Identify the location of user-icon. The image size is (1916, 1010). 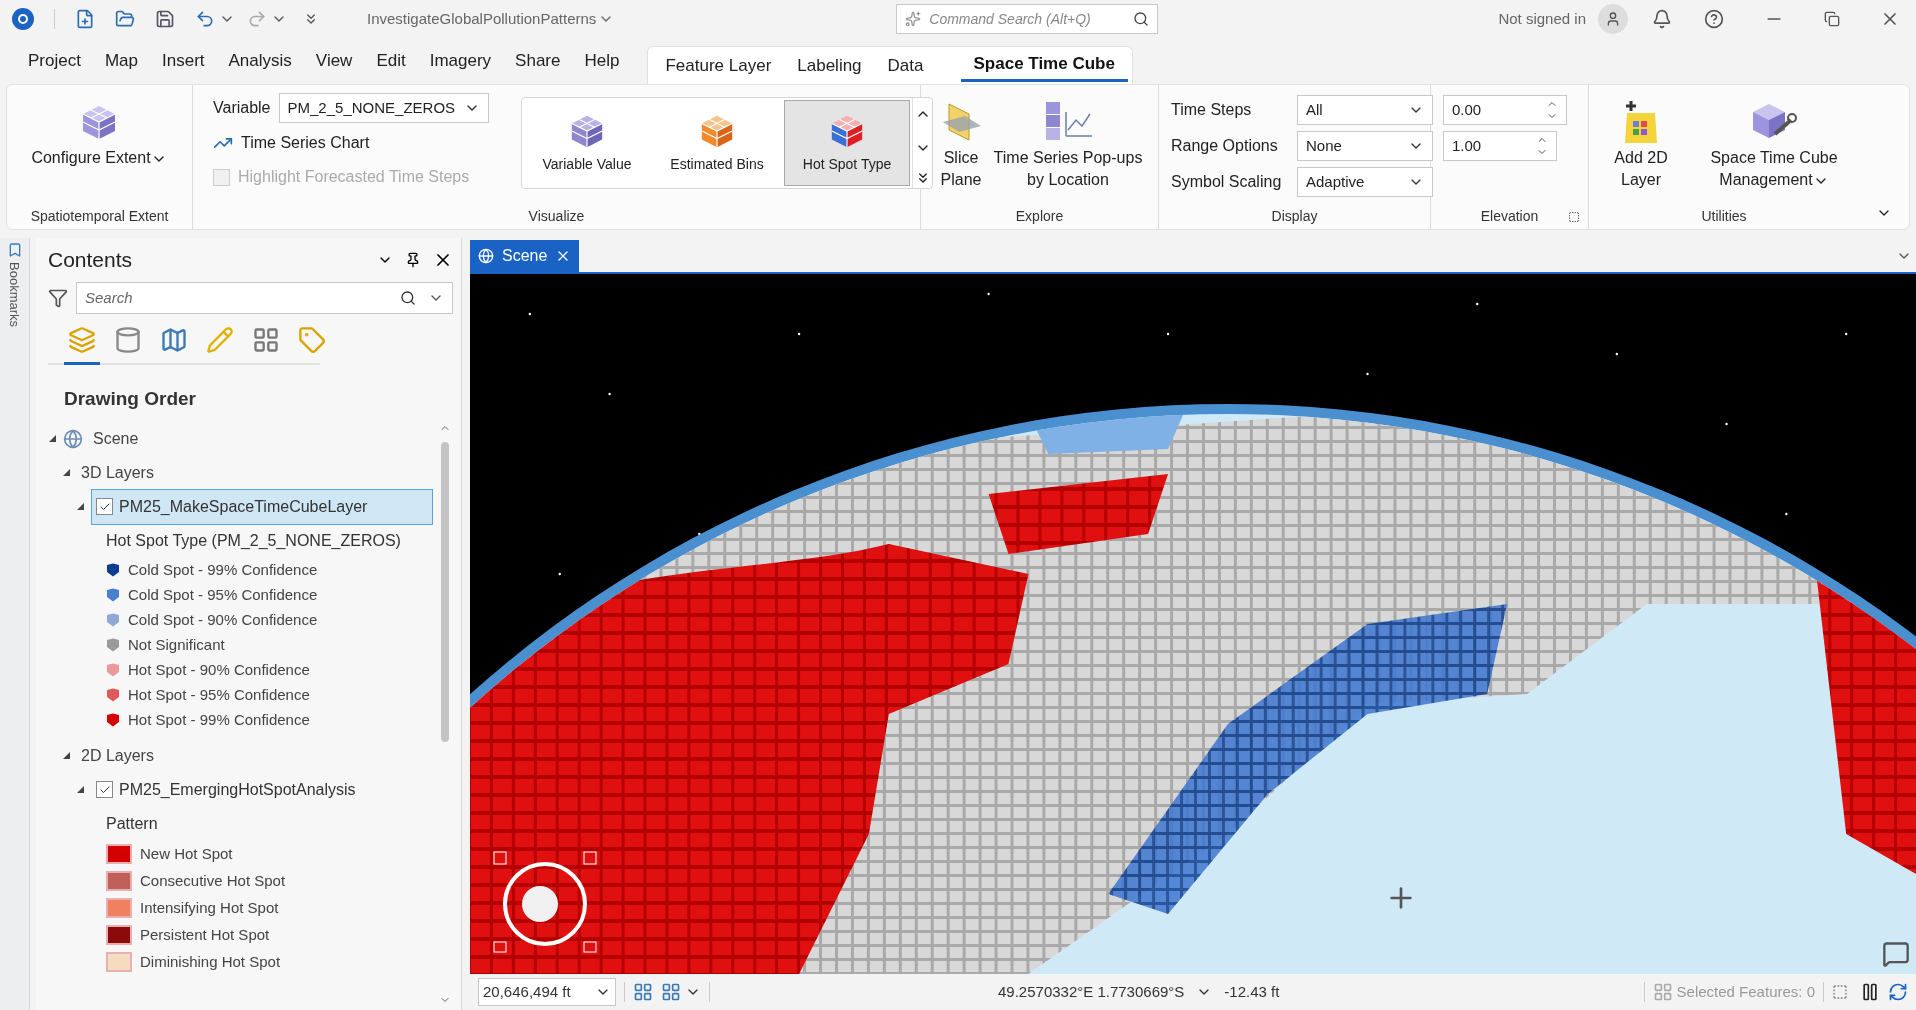
(1613, 19).